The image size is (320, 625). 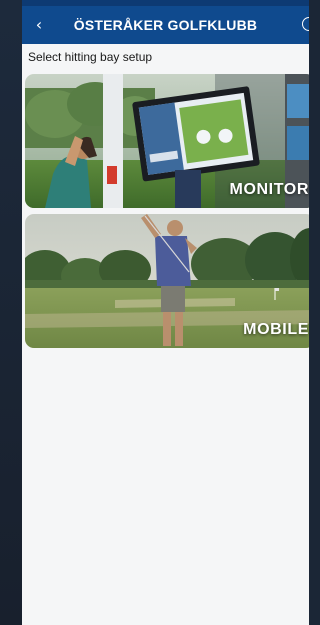 I want to click on mobile-option-label: MOBILE, so click(x=276, y=329).